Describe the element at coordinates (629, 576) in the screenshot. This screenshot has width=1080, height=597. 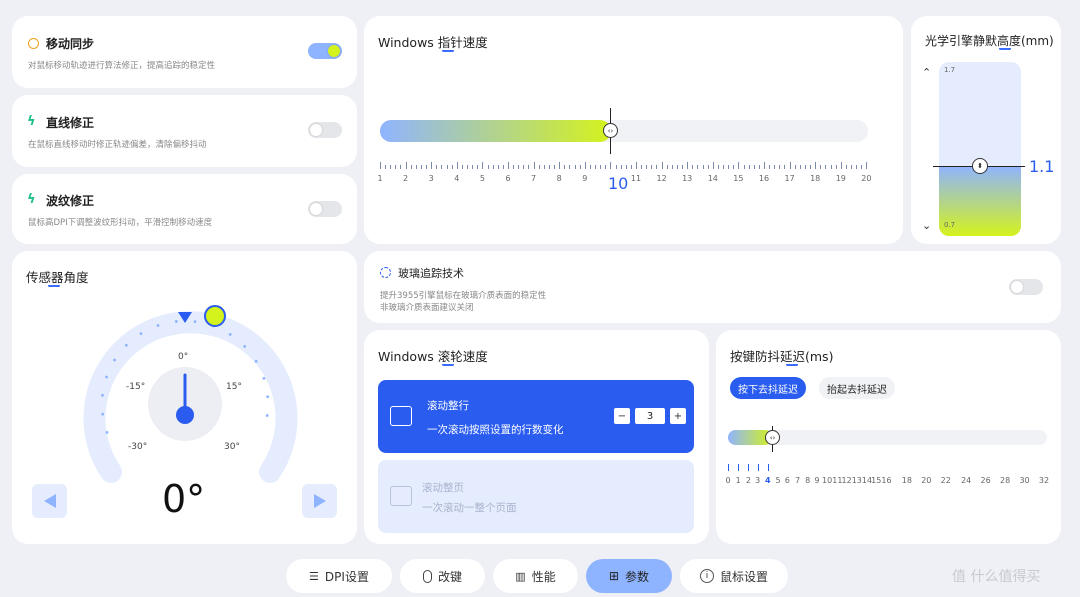
I see `tab-parameters: ⊞ 参数` at that location.